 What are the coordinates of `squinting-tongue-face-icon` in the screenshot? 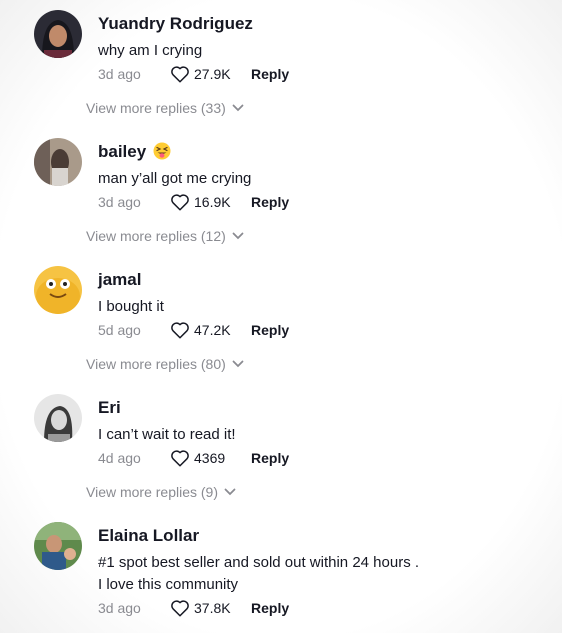 It's located at (162, 153).